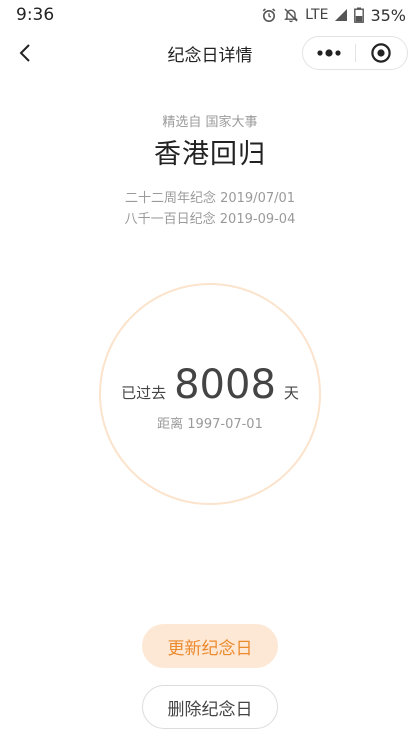 This screenshot has width=420, height=747. I want to click on event-title: 香港回归, so click(210, 154).